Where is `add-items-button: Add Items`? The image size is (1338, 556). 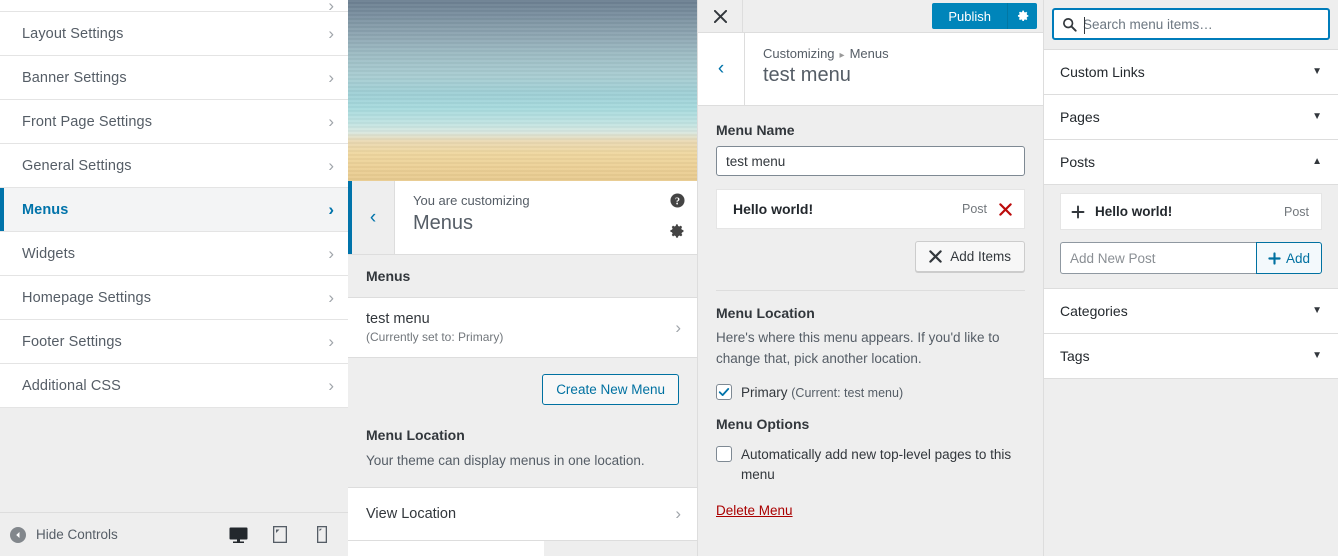
add-items-button: Add Items is located at coordinates (970, 256).